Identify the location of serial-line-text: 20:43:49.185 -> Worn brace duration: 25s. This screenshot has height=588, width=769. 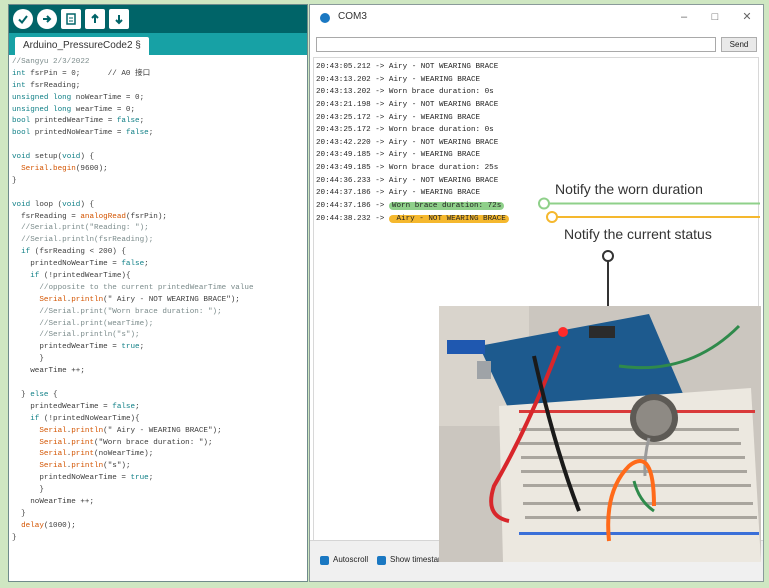
(407, 168).